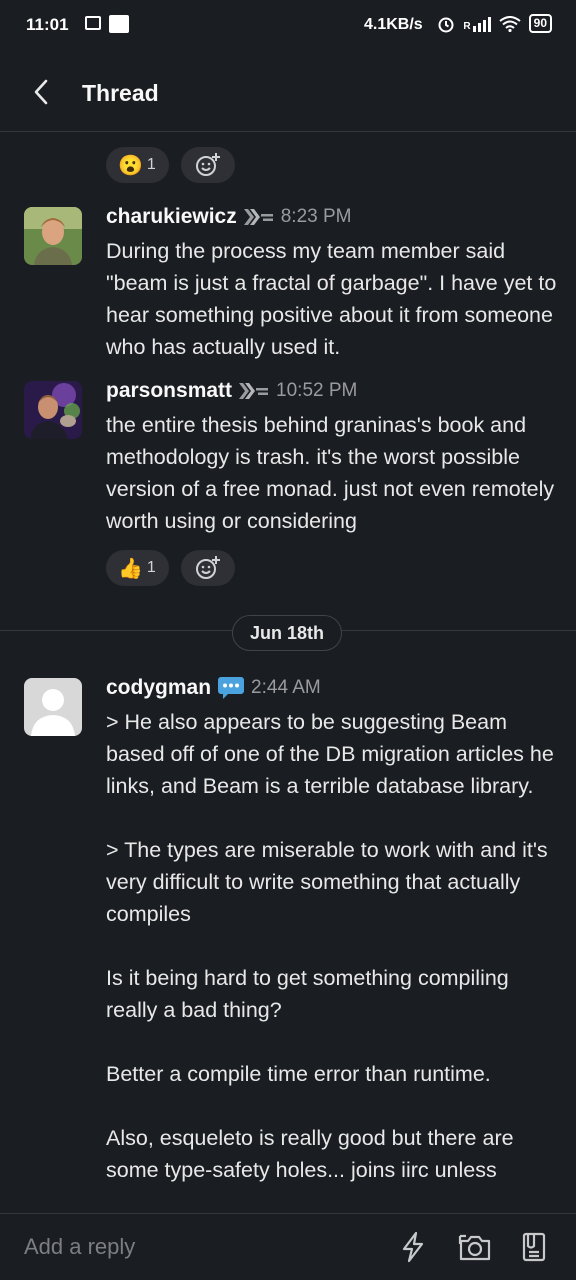 The height and width of the screenshot is (1280, 576). I want to click on message-time: 8:23 PM, so click(316, 216).